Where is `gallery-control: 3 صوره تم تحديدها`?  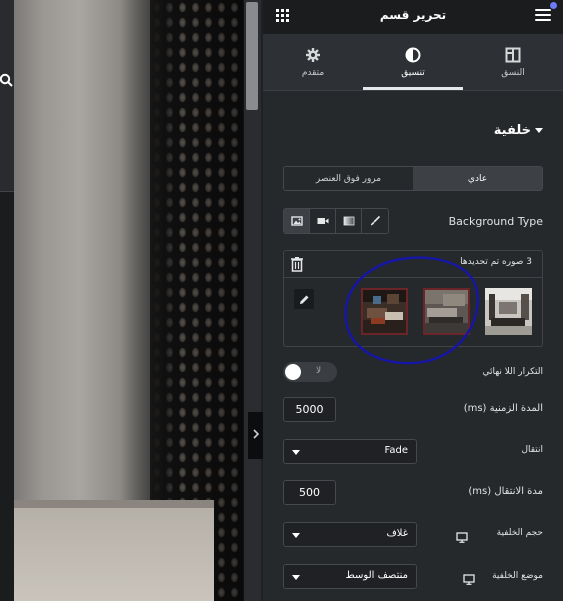
gallery-control: 3 صوره تم تحديدها is located at coordinates (413, 298).